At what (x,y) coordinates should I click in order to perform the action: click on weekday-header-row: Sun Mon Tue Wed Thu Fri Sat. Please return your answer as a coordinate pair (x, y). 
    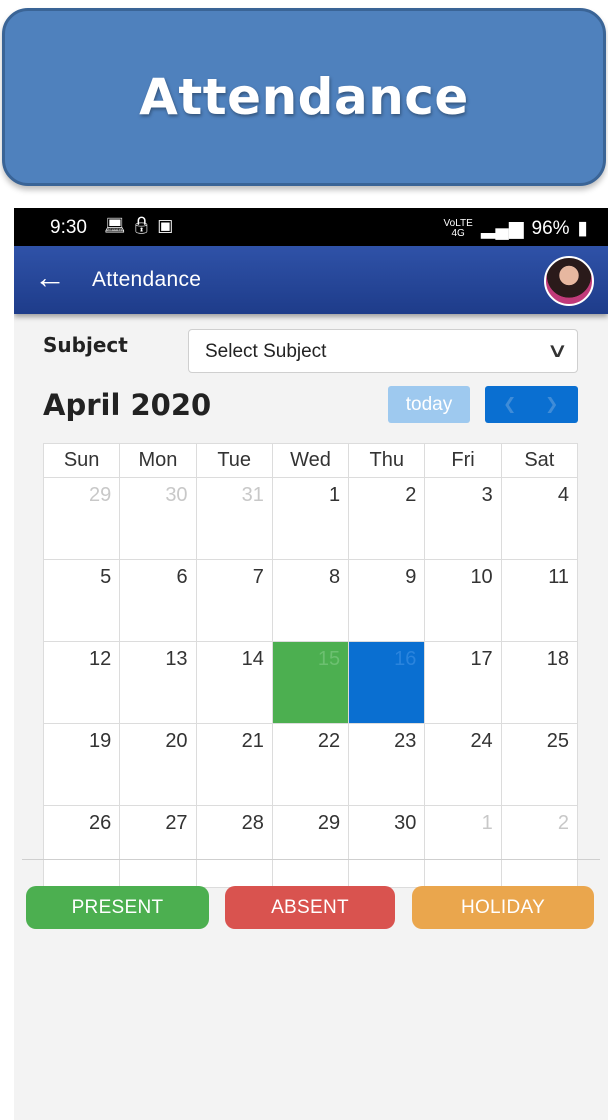
    Looking at the image, I should click on (310, 460).